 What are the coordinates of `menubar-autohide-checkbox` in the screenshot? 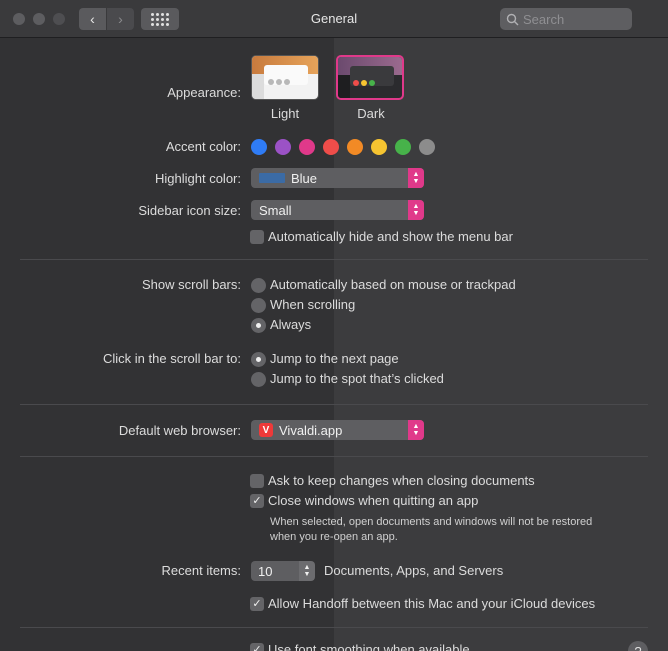 It's located at (257, 237).